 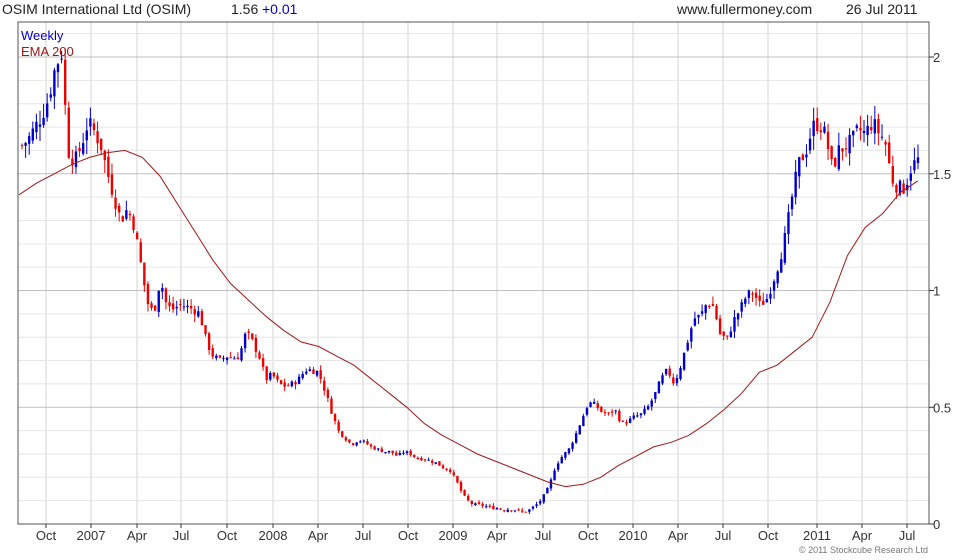 What do you see at coordinates (47, 51) in the screenshot?
I see `legend-ema: EMA 200` at bounding box center [47, 51].